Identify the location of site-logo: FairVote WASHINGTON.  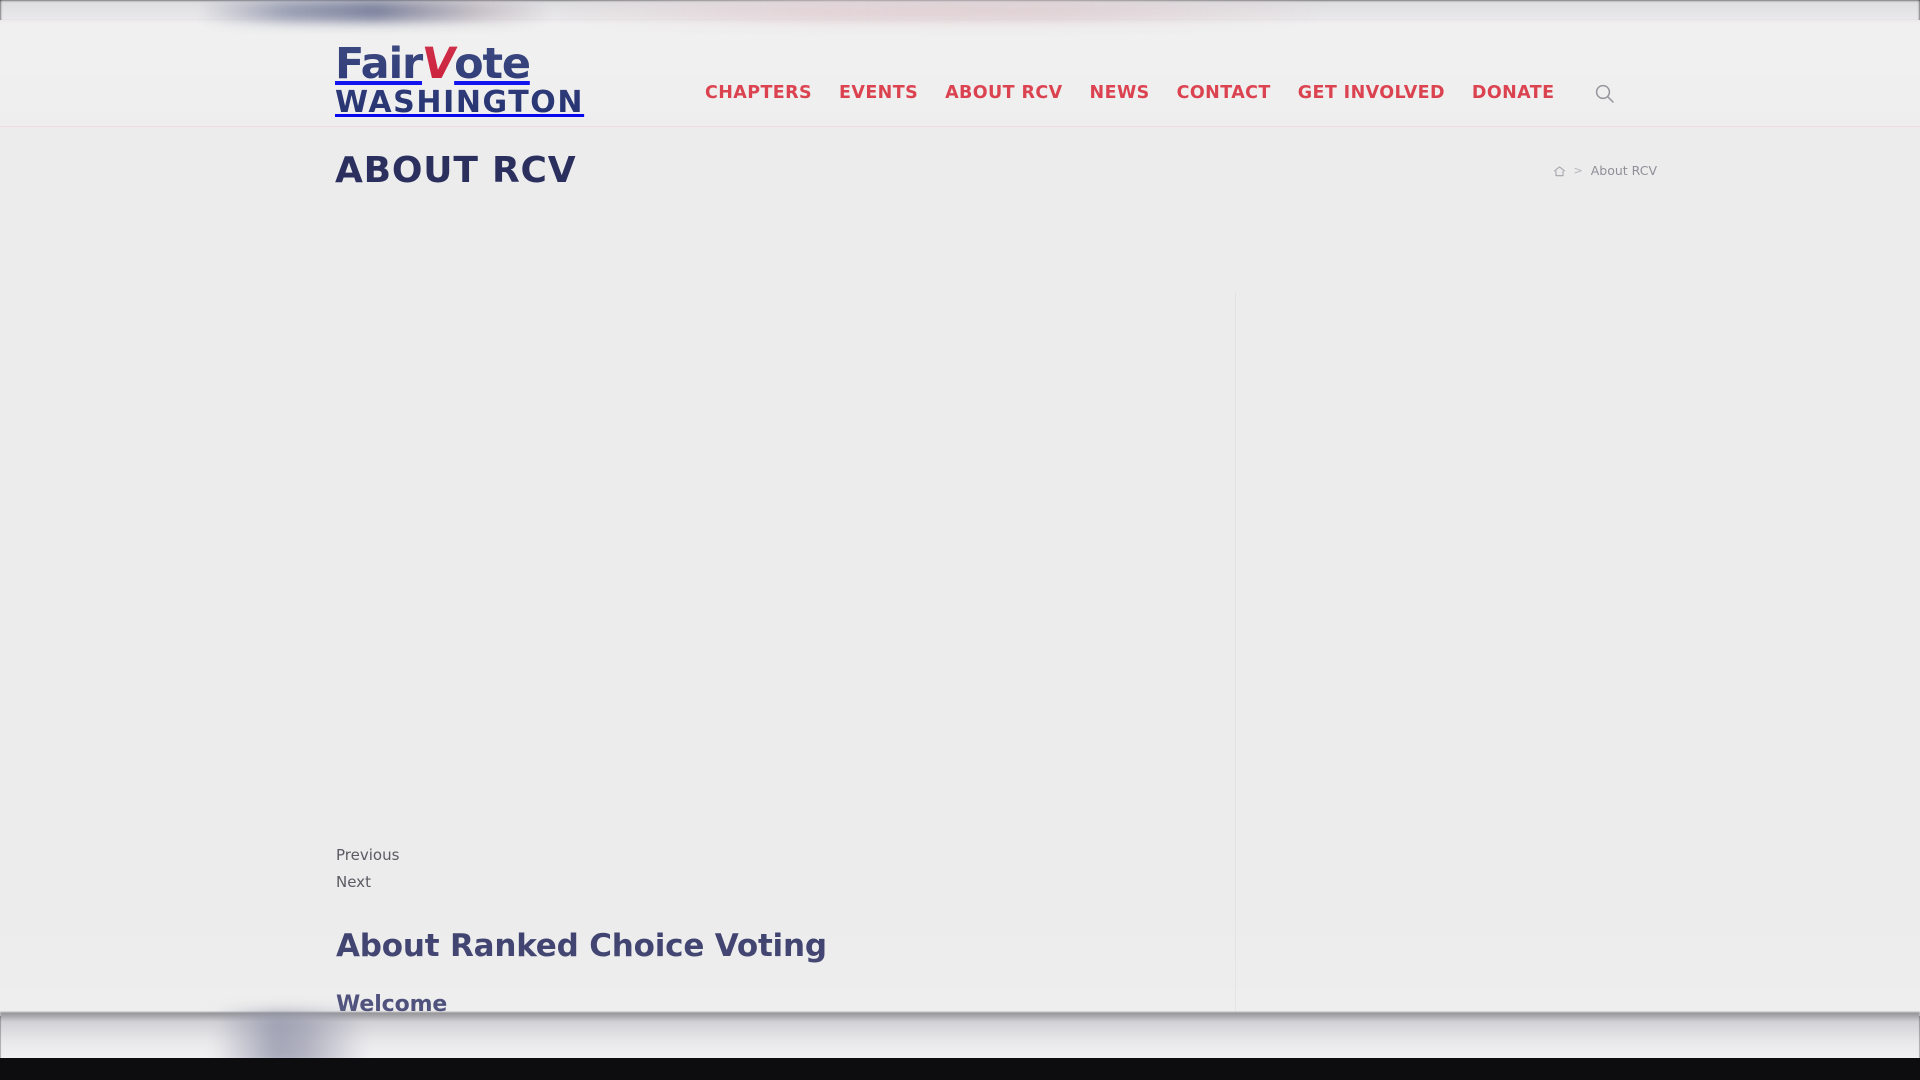
(460, 79).